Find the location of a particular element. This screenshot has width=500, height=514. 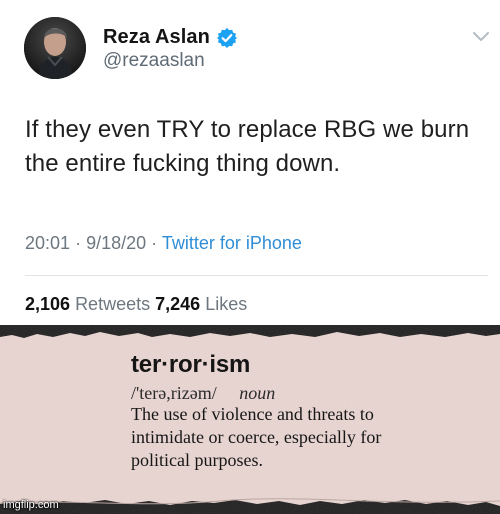

tweet-time: 20:01 is located at coordinates (47, 243).